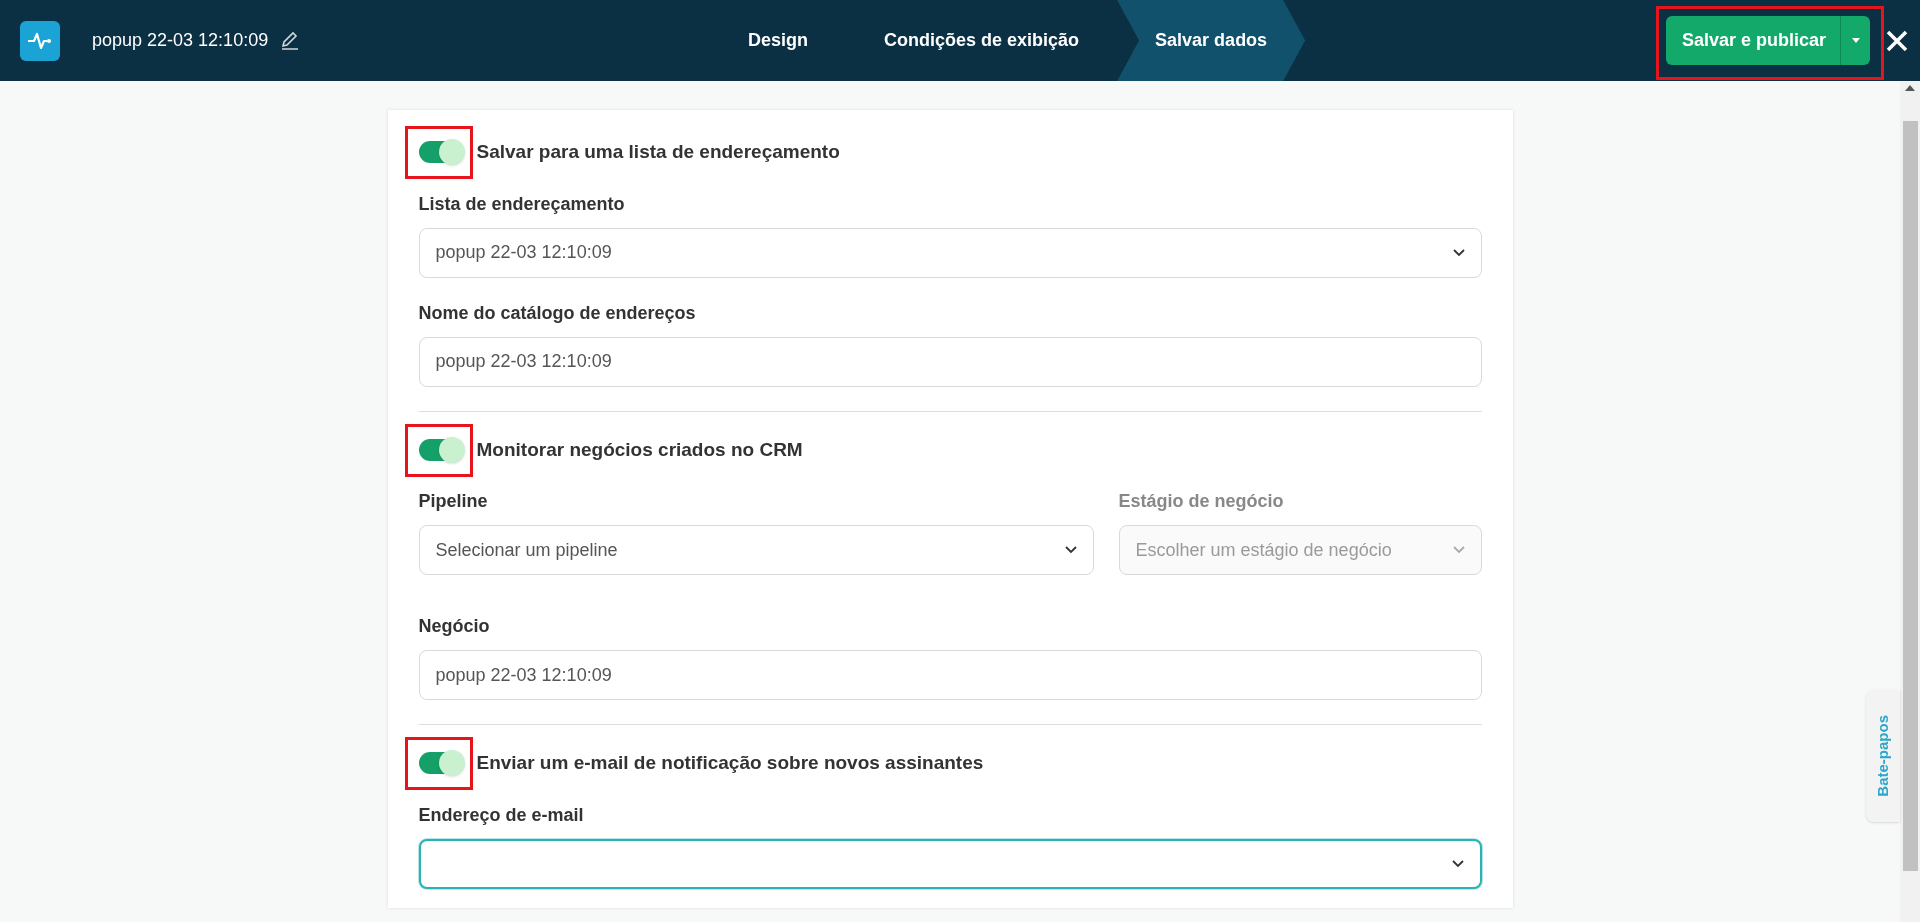 The width and height of the screenshot is (1920, 922). I want to click on scroll-up-icon, so click(1910, 88).